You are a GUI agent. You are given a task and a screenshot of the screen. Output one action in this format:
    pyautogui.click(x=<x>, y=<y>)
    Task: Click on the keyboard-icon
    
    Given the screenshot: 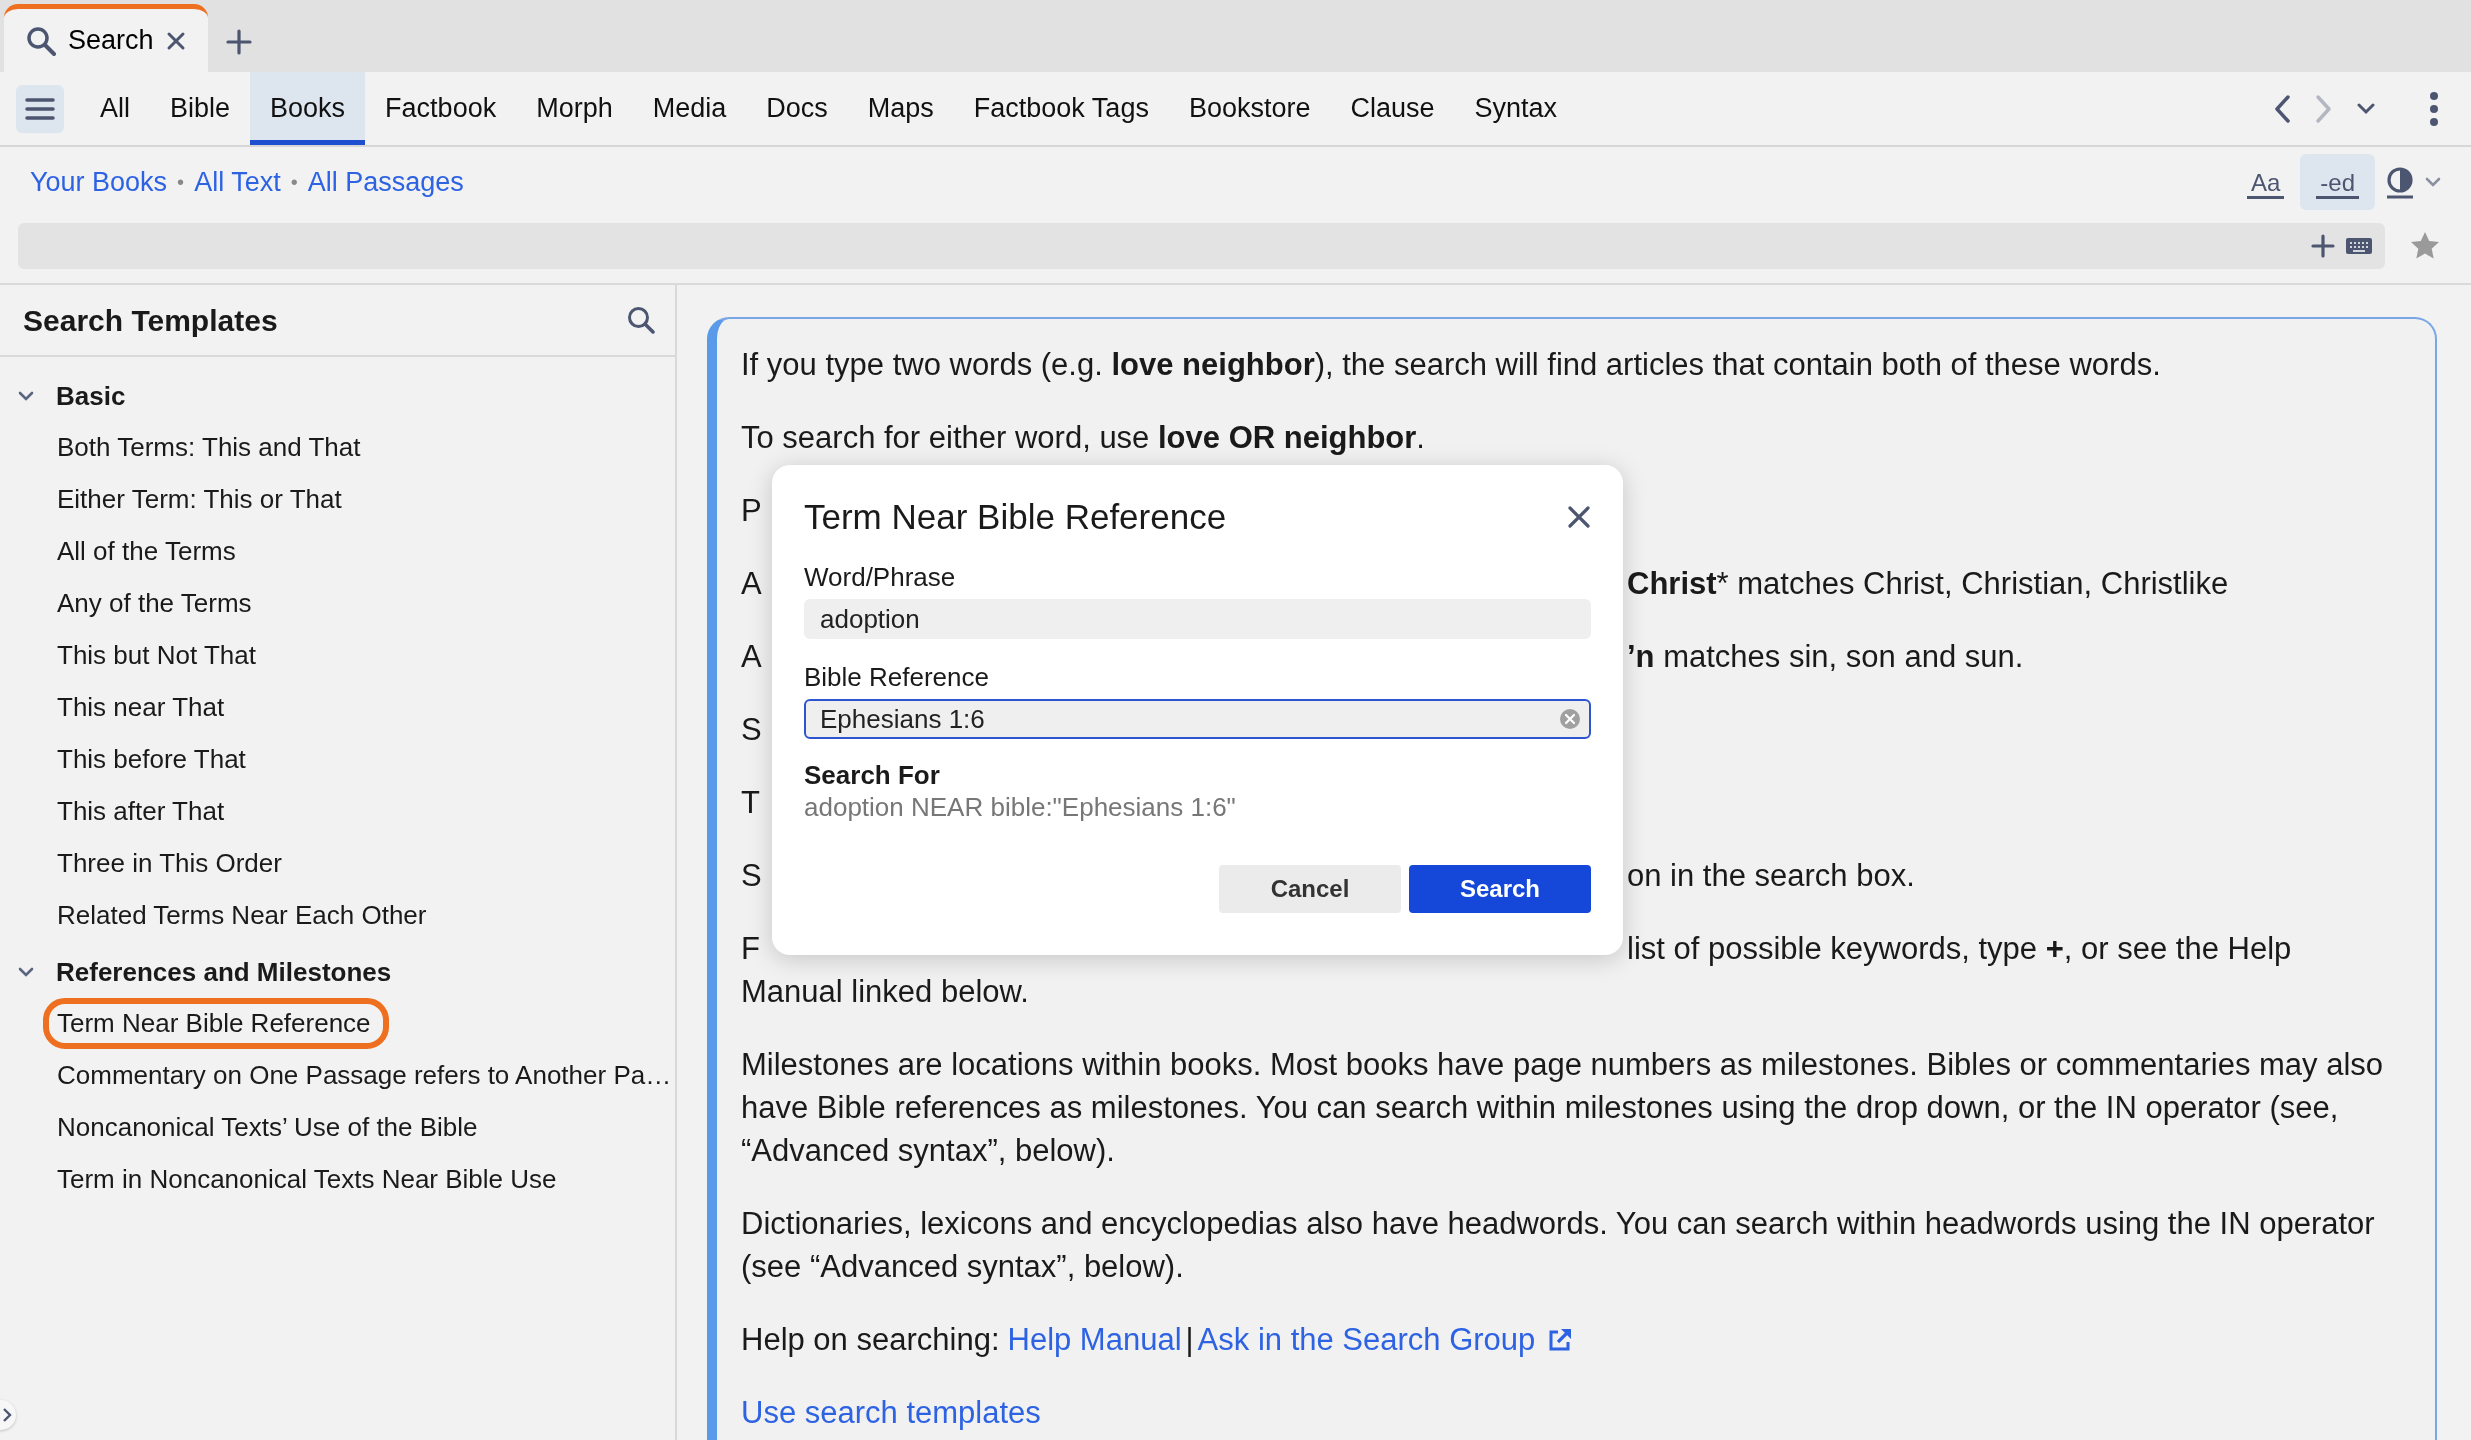 What is the action you would take?
    pyautogui.click(x=2359, y=246)
    